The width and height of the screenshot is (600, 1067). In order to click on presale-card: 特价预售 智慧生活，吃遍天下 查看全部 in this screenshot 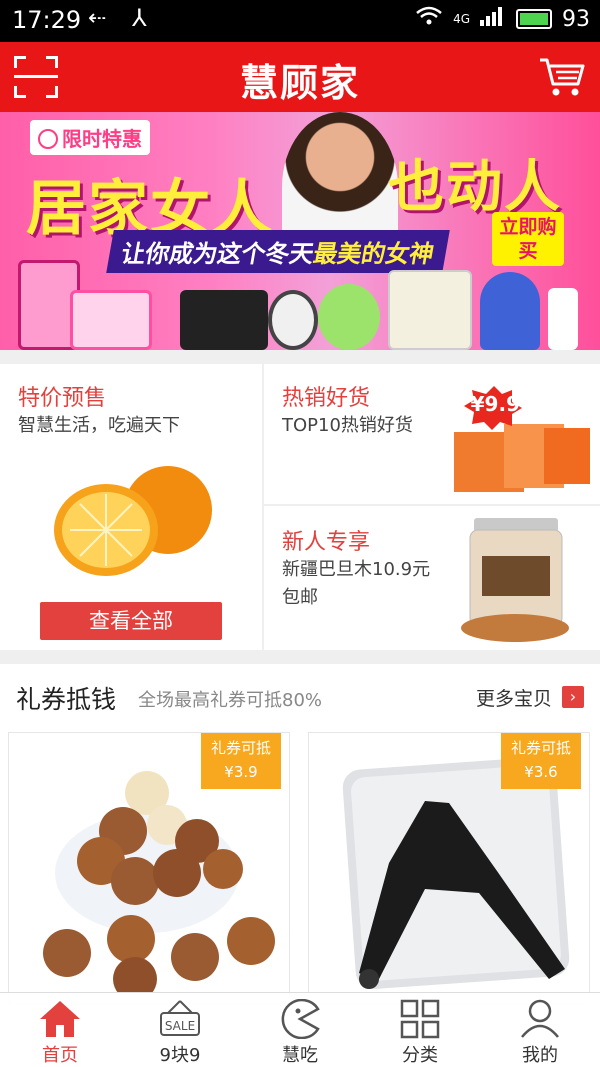, I will do `click(131, 507)`.